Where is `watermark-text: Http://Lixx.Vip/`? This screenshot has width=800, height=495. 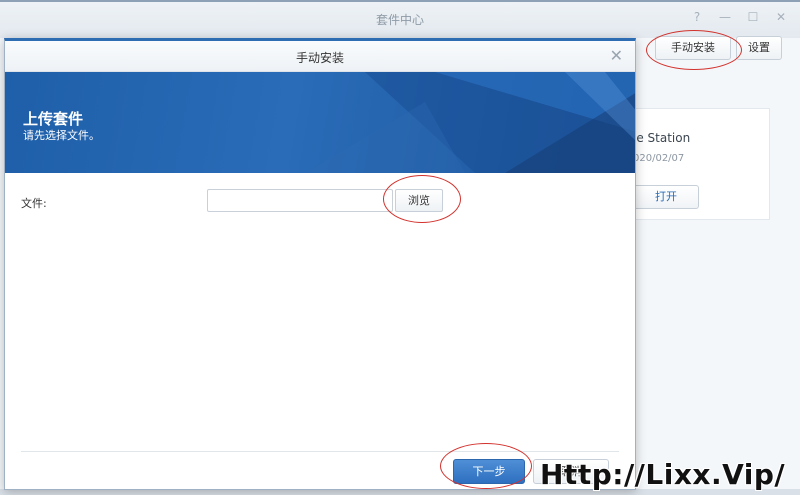 watermark-text: Http://Lixx.Vip/ is located at coordinates (663, 474).